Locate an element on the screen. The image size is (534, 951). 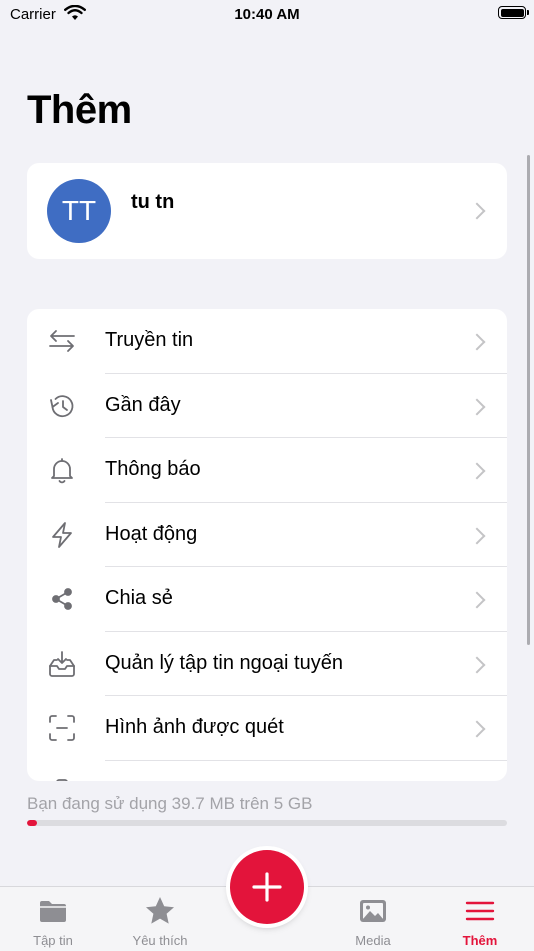
menu-item-recent: Gần đây is located at coordinates (267, 406).